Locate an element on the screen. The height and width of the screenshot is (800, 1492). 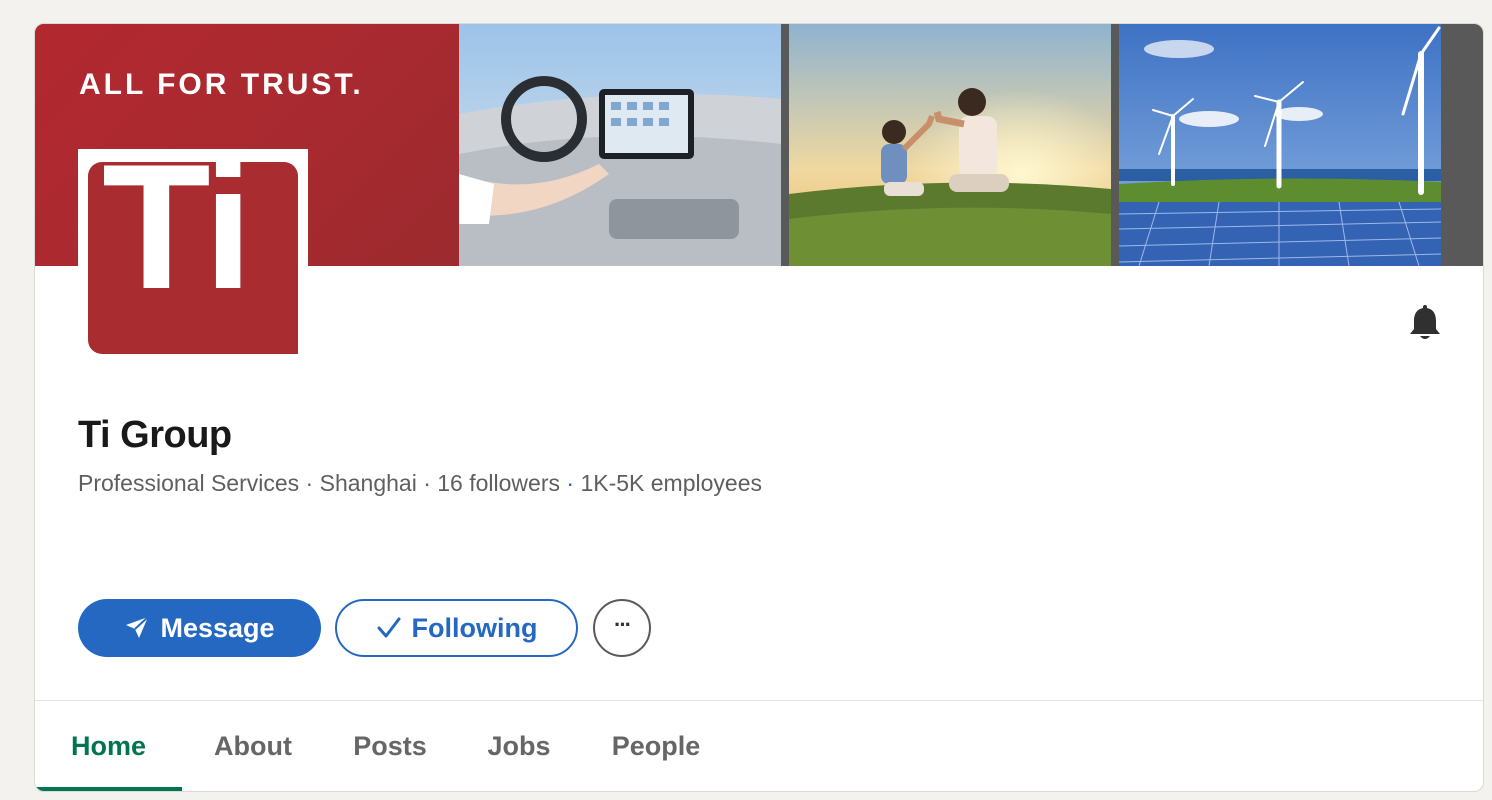
tab-people: People is located at coordinates (656, 746).